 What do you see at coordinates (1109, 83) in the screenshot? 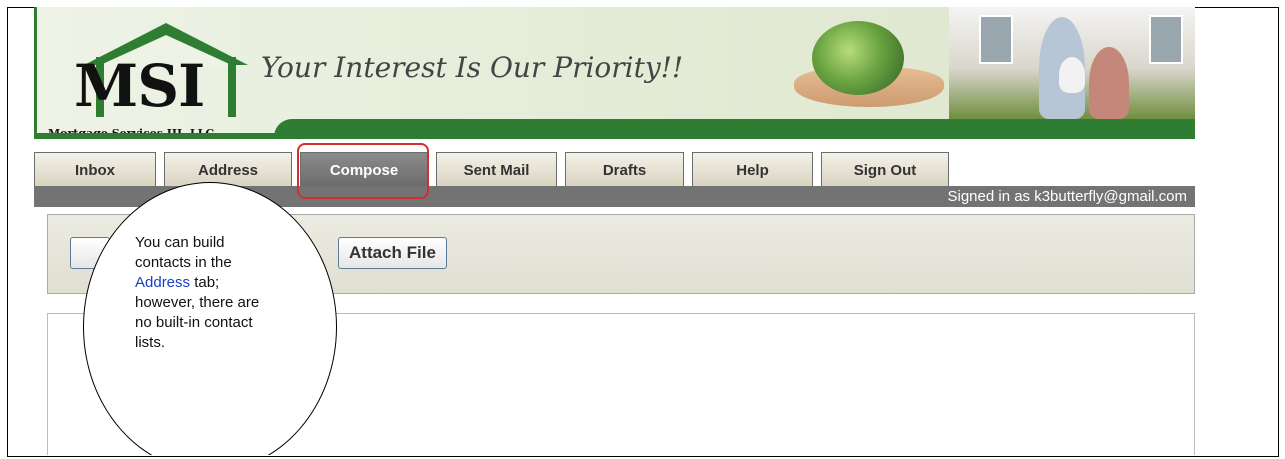
I see `family-person` at bounding box center [1109, 83].